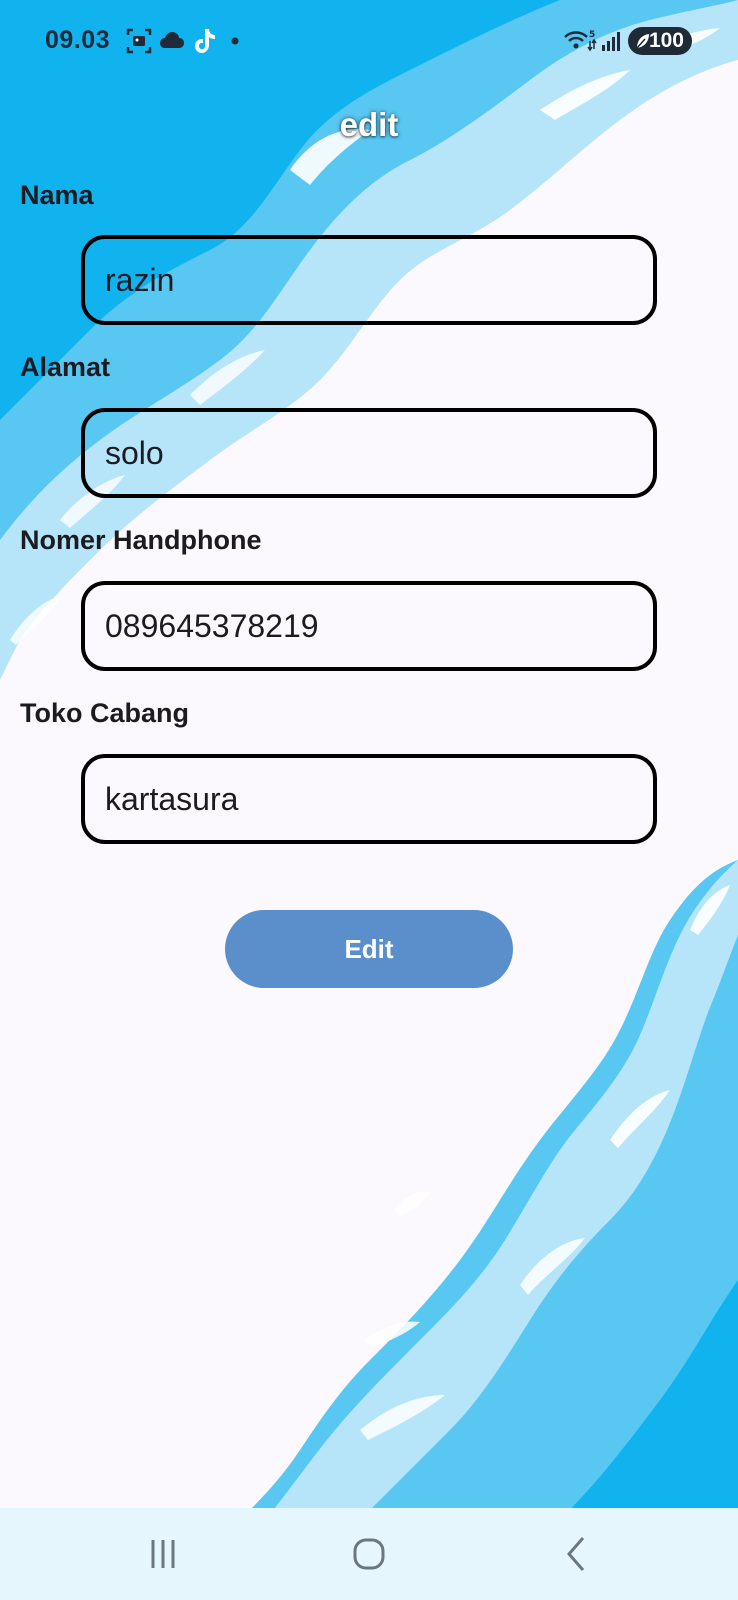  What do you see at coordinates (205, 41) in the screenshot?
I see `tiktok-icon` at bounding box center [205, 41].